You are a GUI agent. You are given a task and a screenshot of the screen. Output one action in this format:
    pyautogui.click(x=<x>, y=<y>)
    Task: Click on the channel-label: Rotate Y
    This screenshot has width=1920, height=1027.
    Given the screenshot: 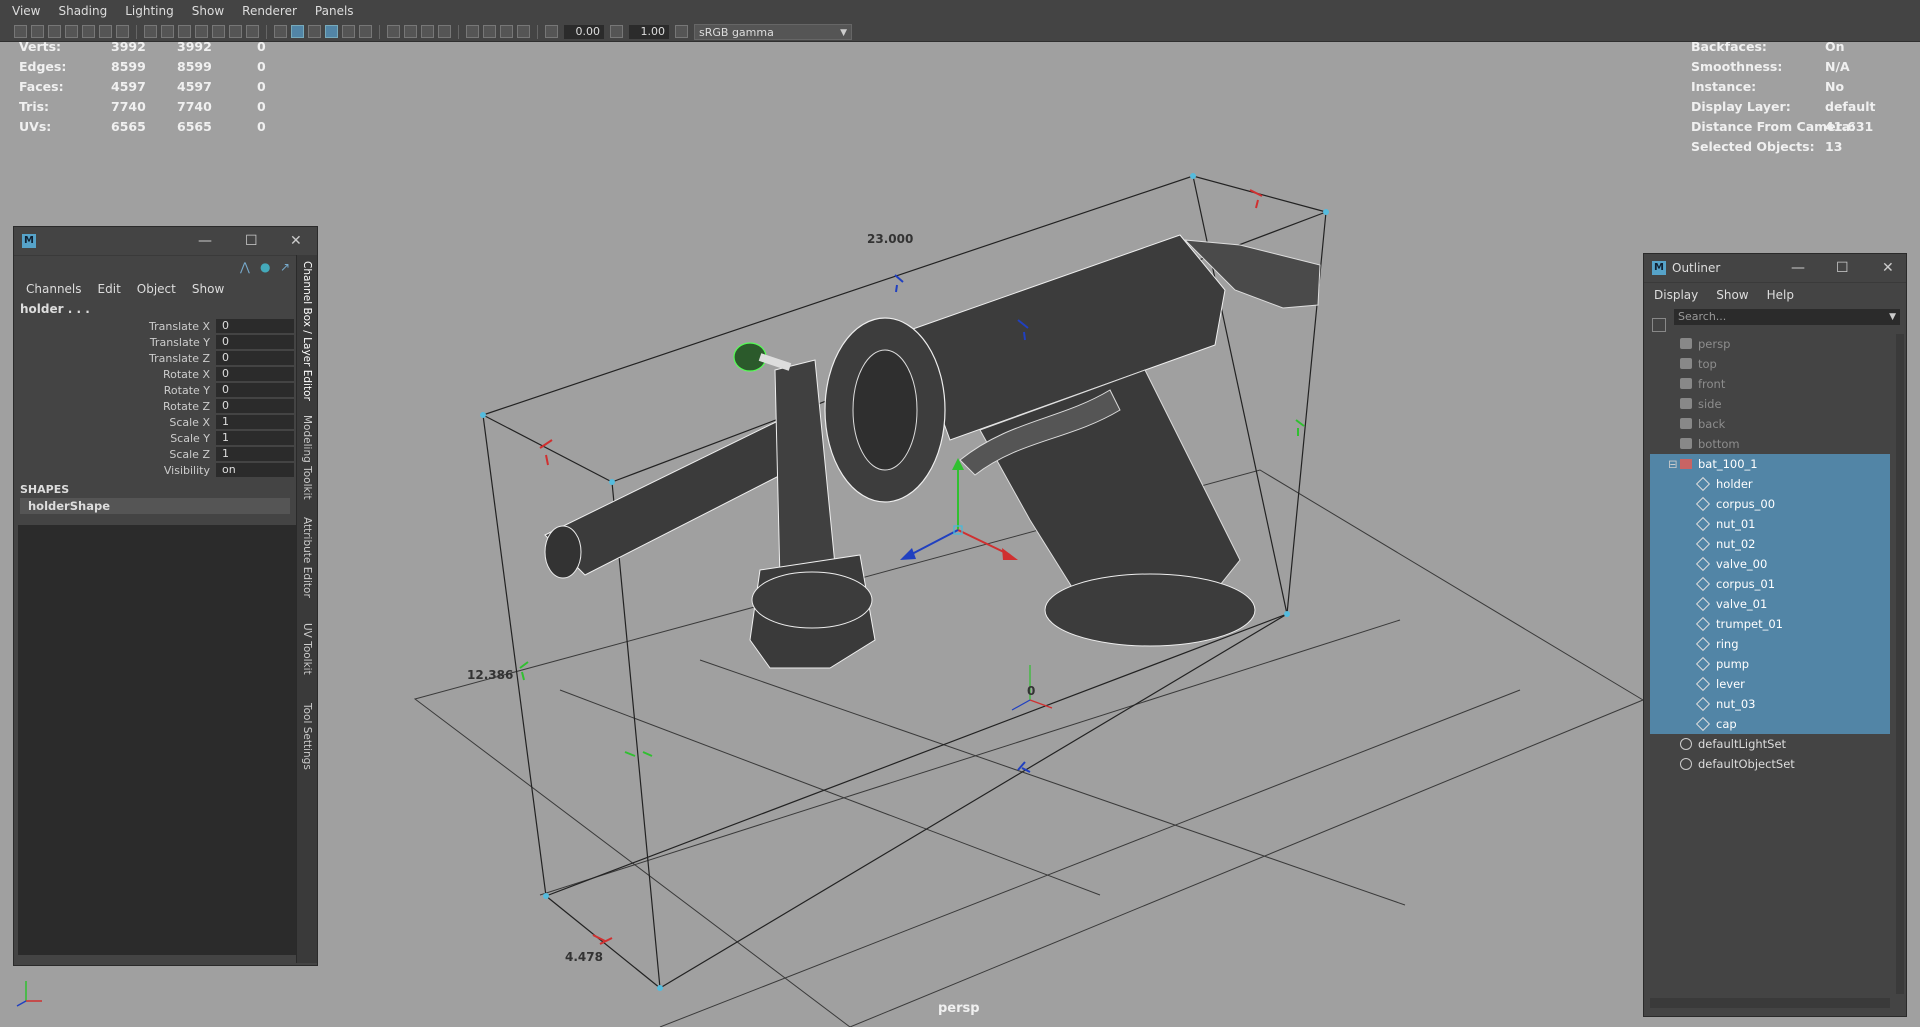 What is the action you would take?
    pyautogui.click(x=115, y=390)
    